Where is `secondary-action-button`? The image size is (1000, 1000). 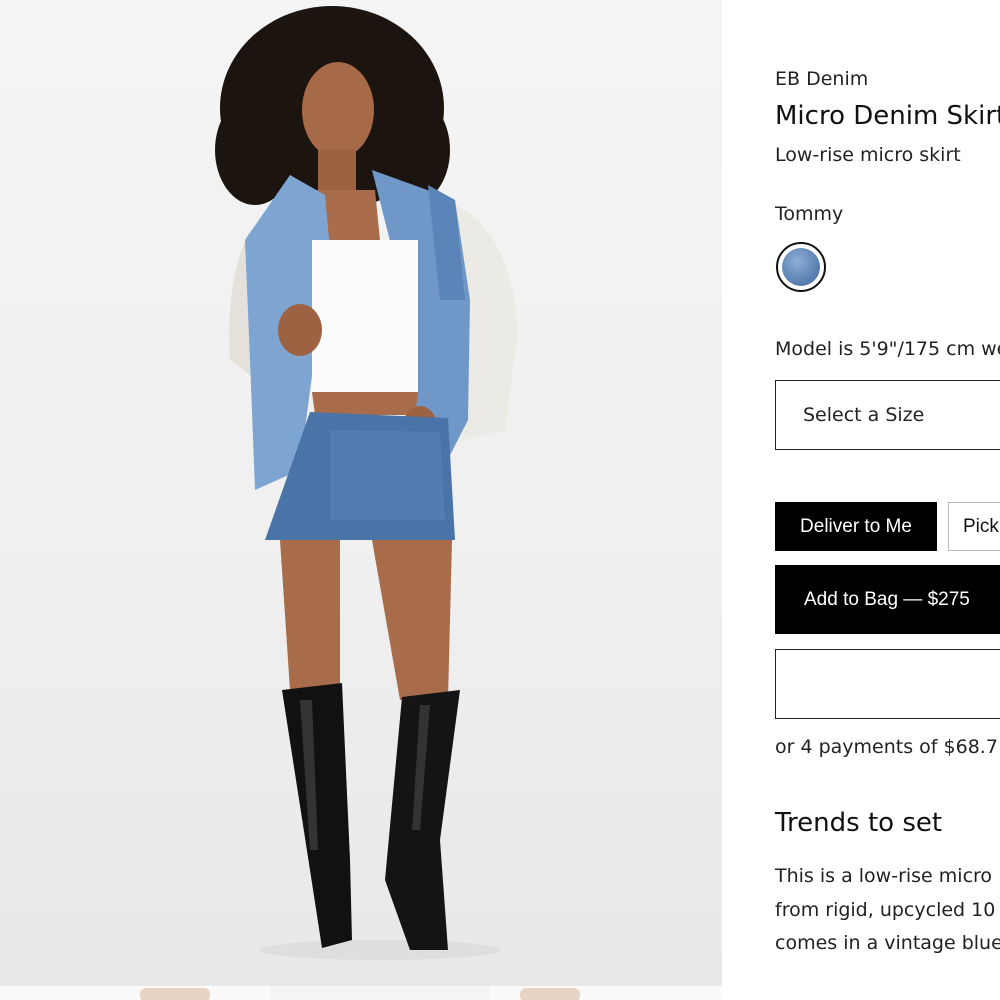
secondary-action-button is located at coordinates (887, 684).